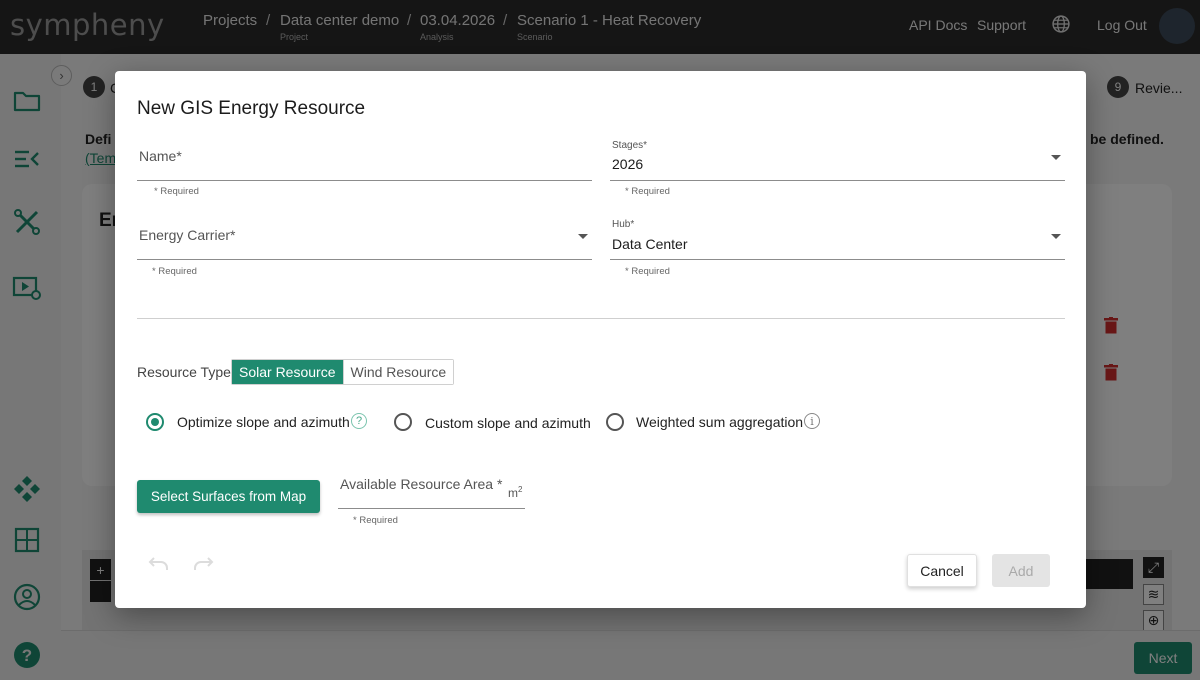  What do you see at coordinates (1021, 570) in the screenshot?
I see `add-button: Add` at bounding box center [1021, 570].